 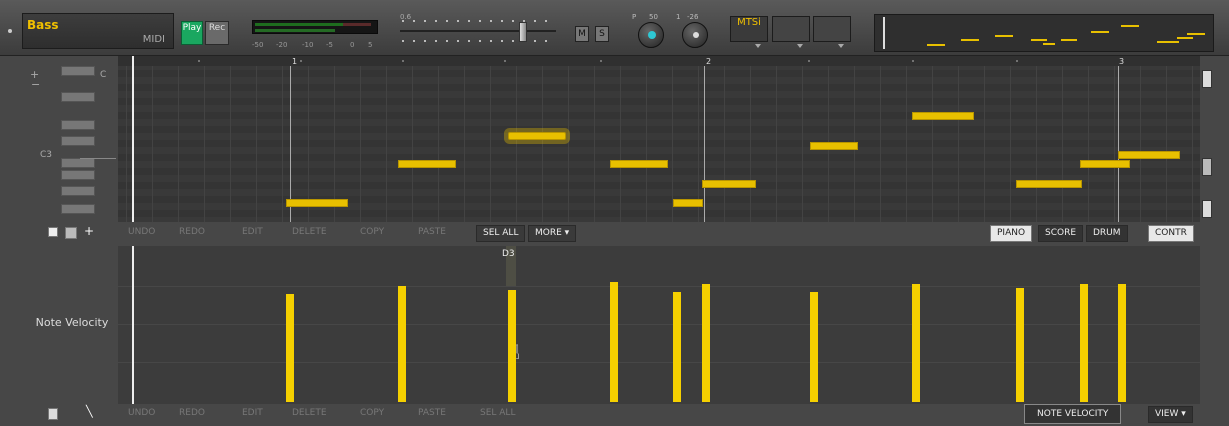 What do you see at coordinates (693, 17) in the screenshot?
I see `send-knob-value: -26` at bounding box center [693, 17].